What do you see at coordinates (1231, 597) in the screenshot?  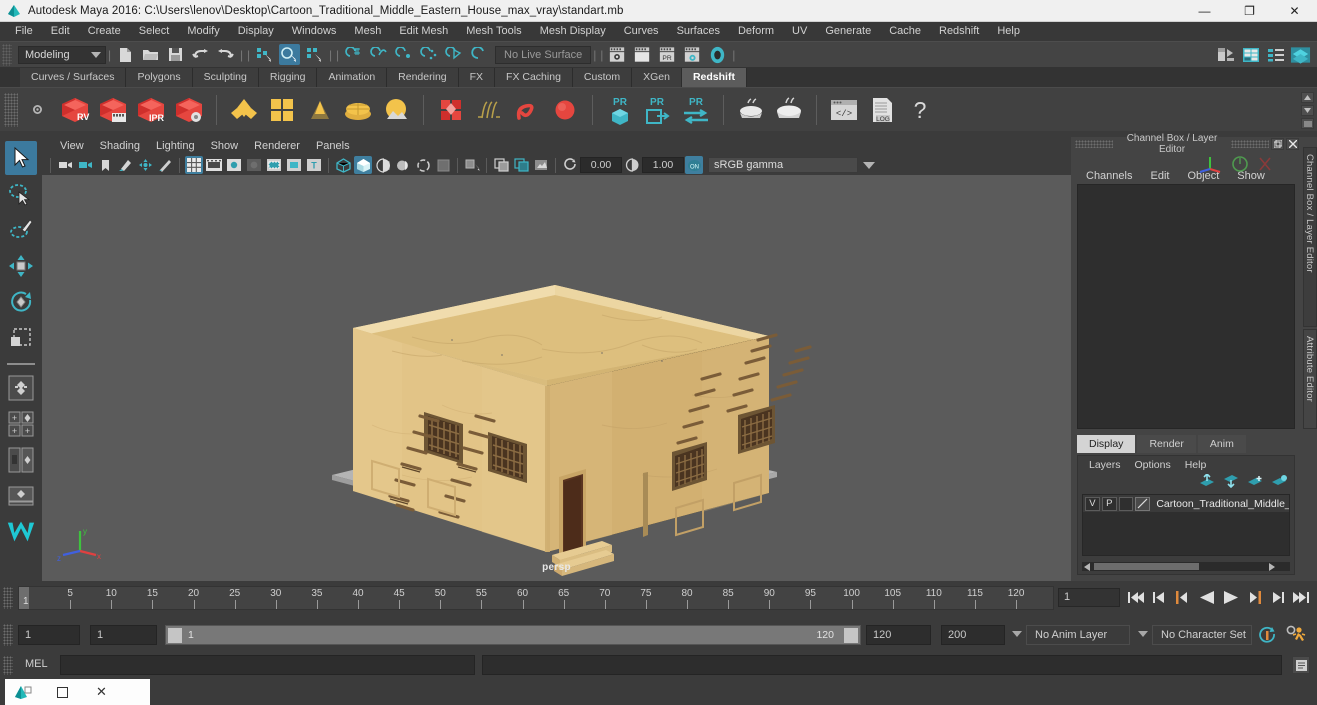 I see `play-forwards-icon` at bounding box center [1231, 597].